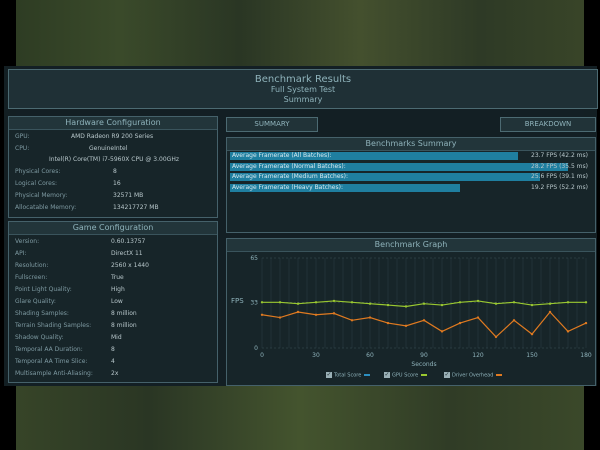 The width and height of the screenshot is (600, 450). Describe the element at coordinates (424, 375) in the screenshot. I see `legend-gpu-score-swatch` at that location.